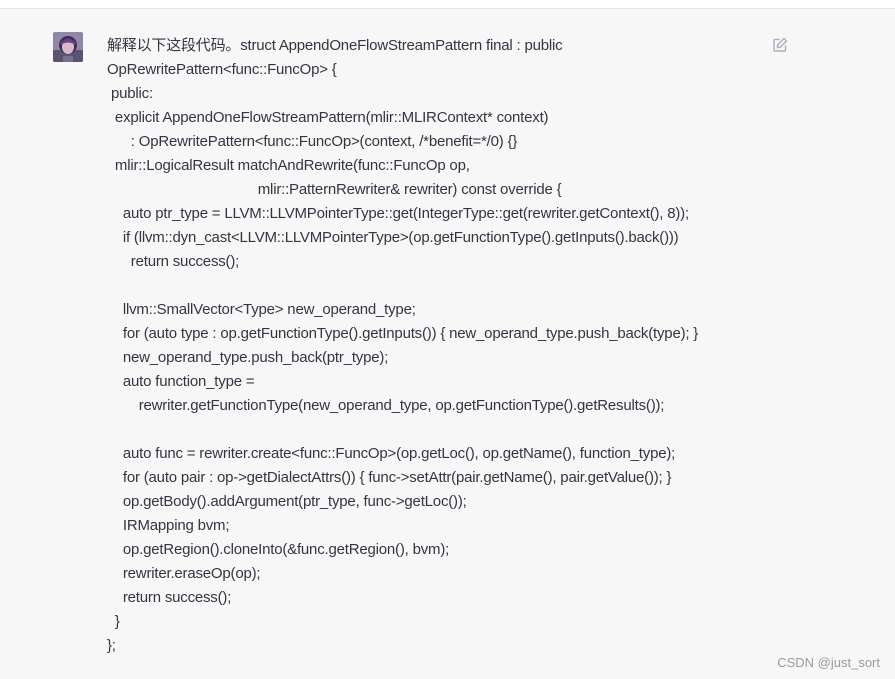 The width and height of the screenshot is (895, 679). Describe the element at coordinates (130, 93) in the screenshot. I see `message-line: public:` at that location.